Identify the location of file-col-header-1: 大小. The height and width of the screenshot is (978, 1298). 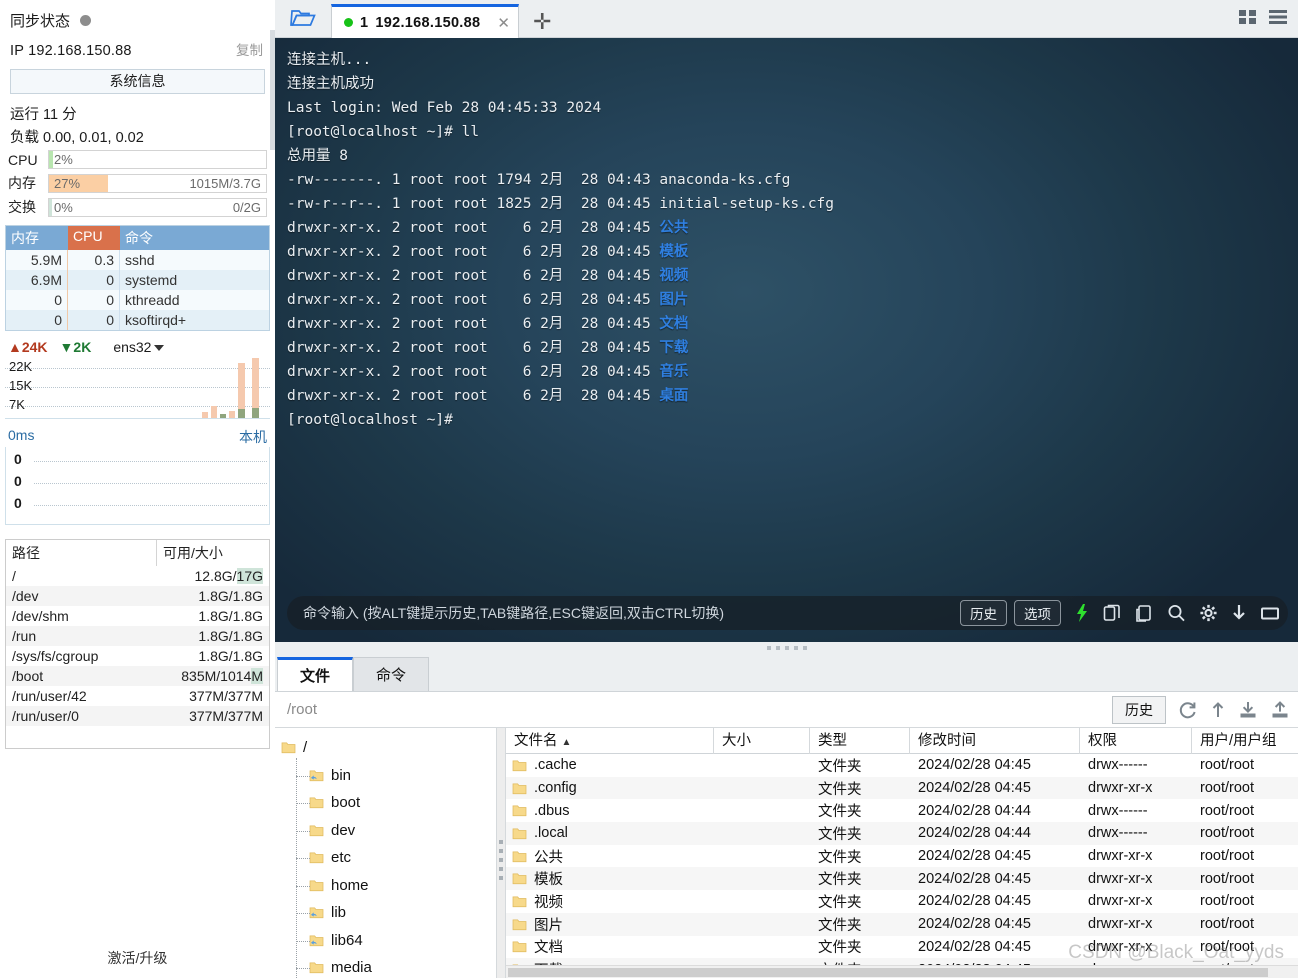
(762, 741).